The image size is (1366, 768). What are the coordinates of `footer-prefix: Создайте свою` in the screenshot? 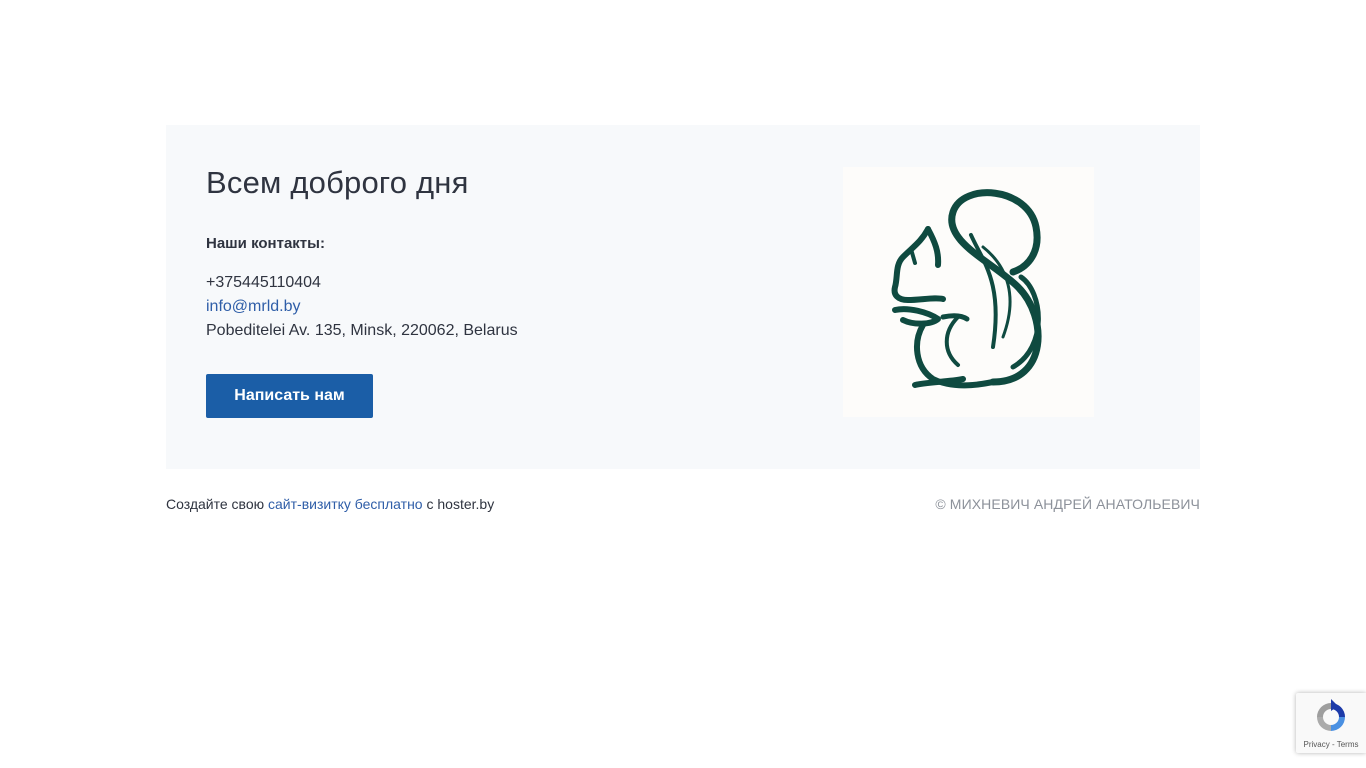 It's located at (215, 504).